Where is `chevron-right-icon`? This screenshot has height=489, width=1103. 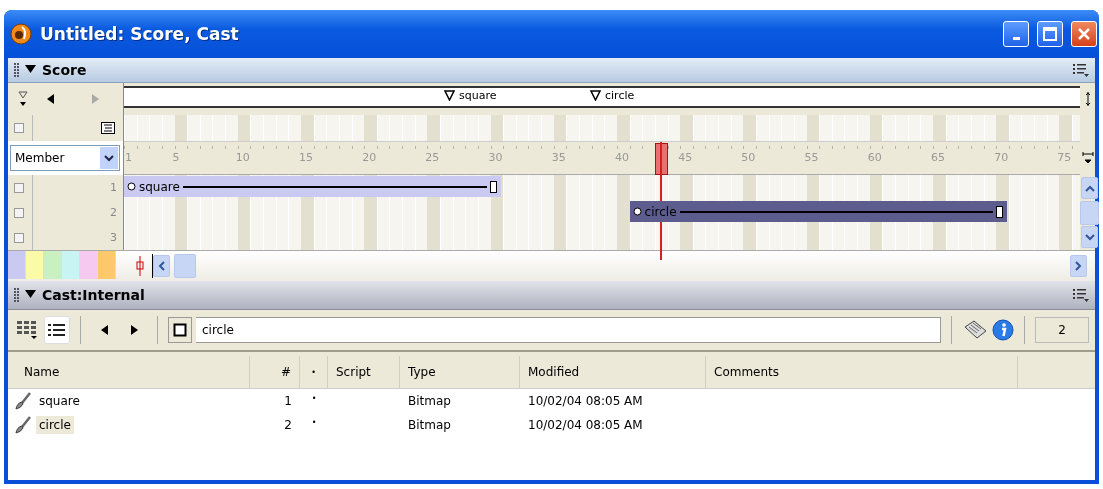
chevron-right-icon is located at coordinates (1078, 266).